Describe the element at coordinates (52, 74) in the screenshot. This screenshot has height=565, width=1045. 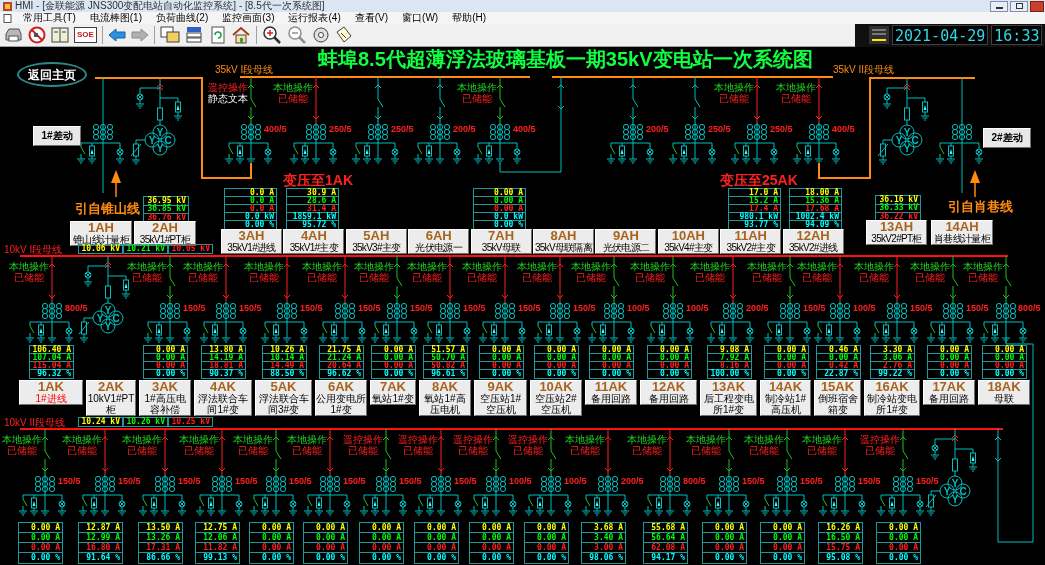
I see `home-button: 返回主页` at that location.